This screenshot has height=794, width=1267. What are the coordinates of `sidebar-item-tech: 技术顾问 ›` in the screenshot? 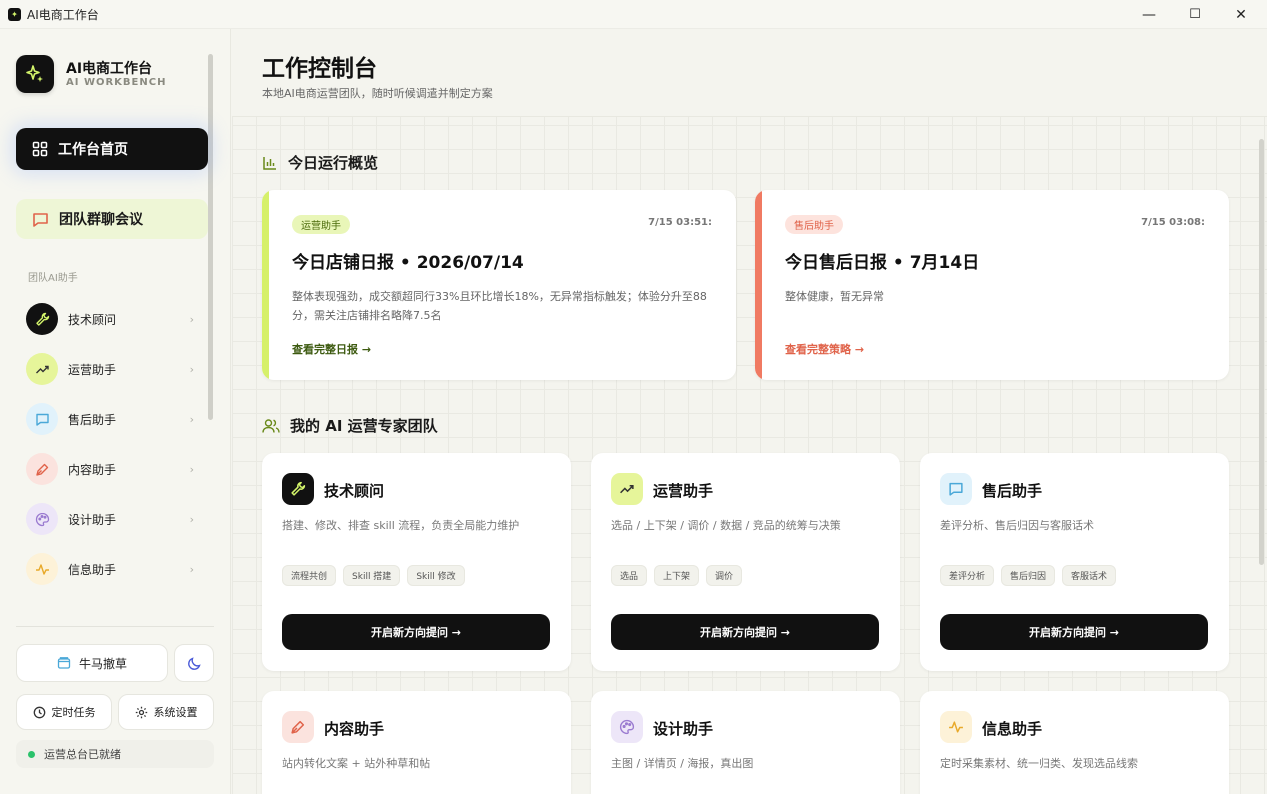 It's located at (111, 319).